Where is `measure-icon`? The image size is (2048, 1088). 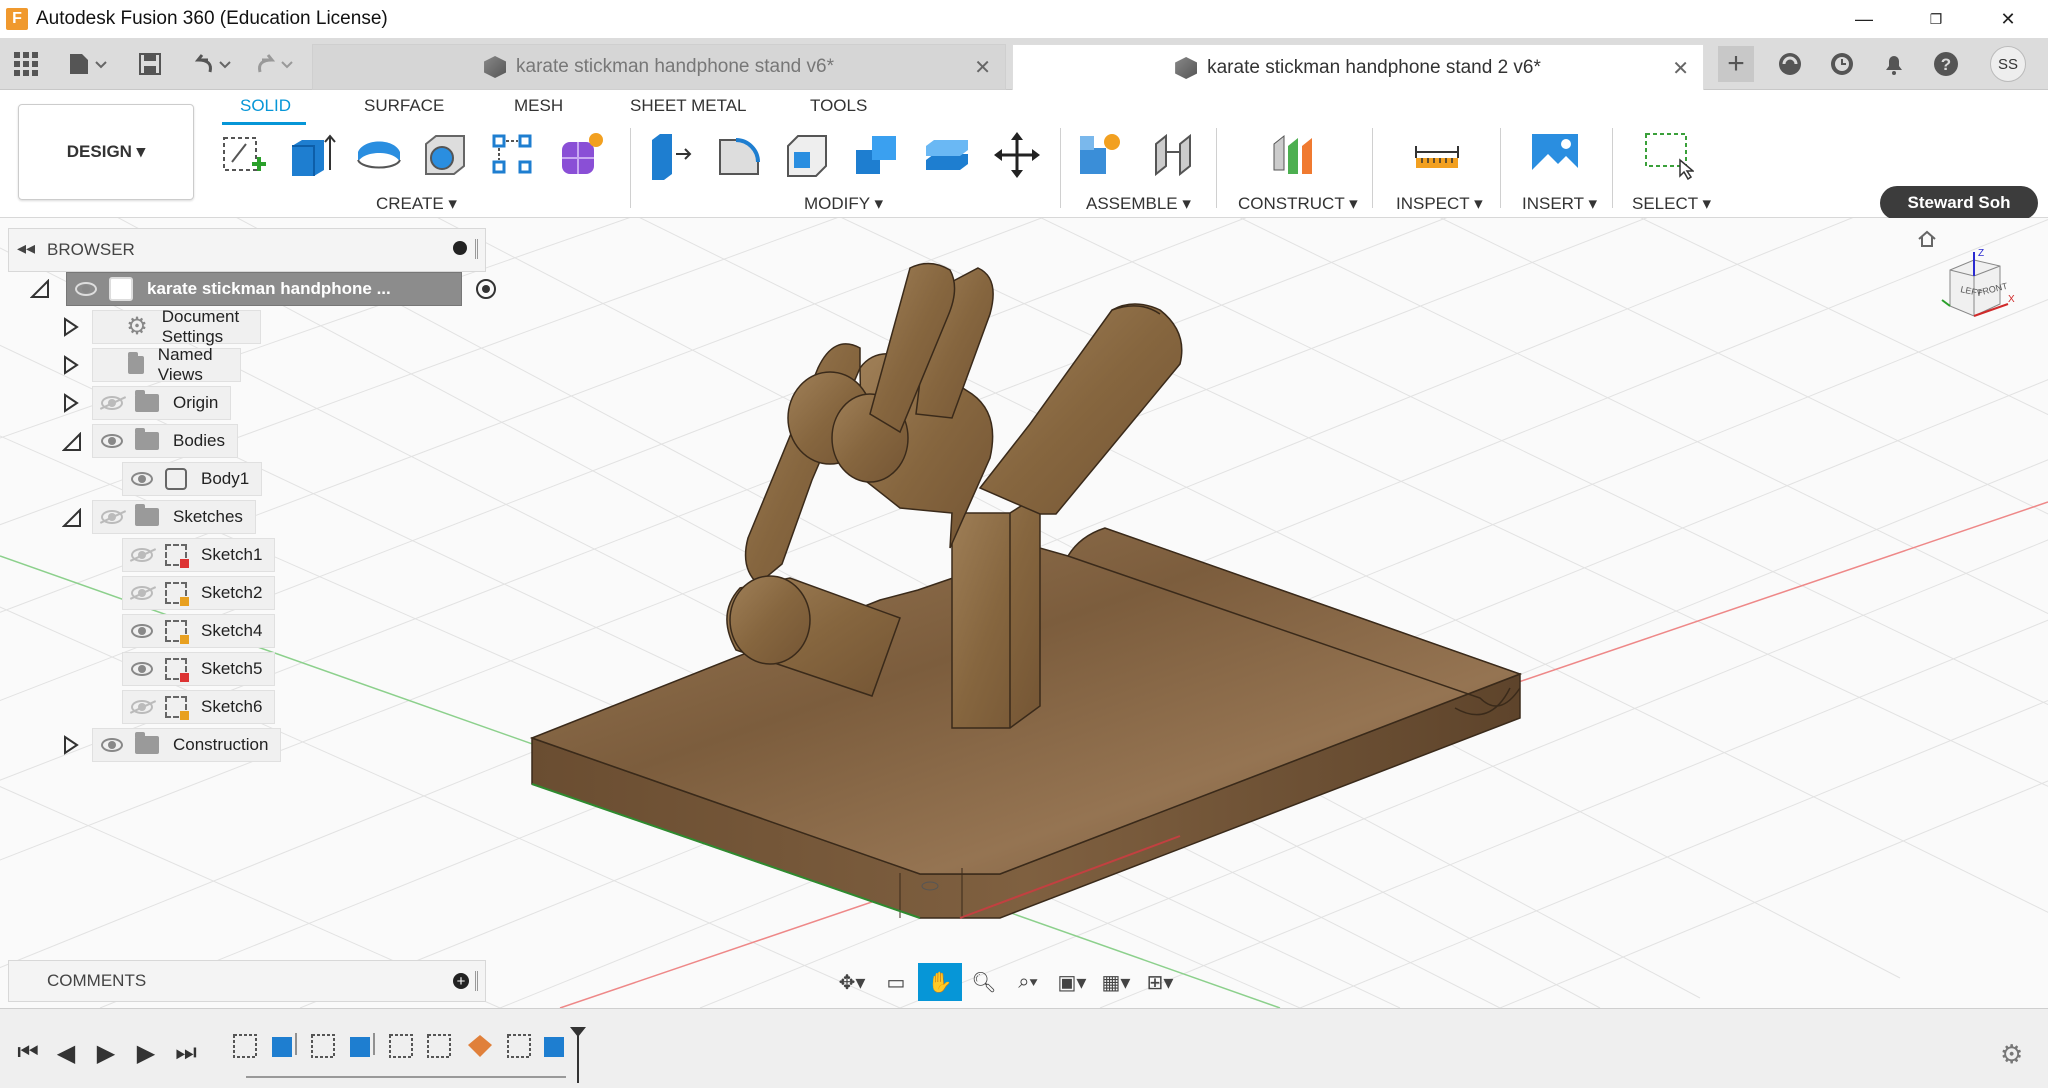 measure-icon is located at coordinates (1437, 155).